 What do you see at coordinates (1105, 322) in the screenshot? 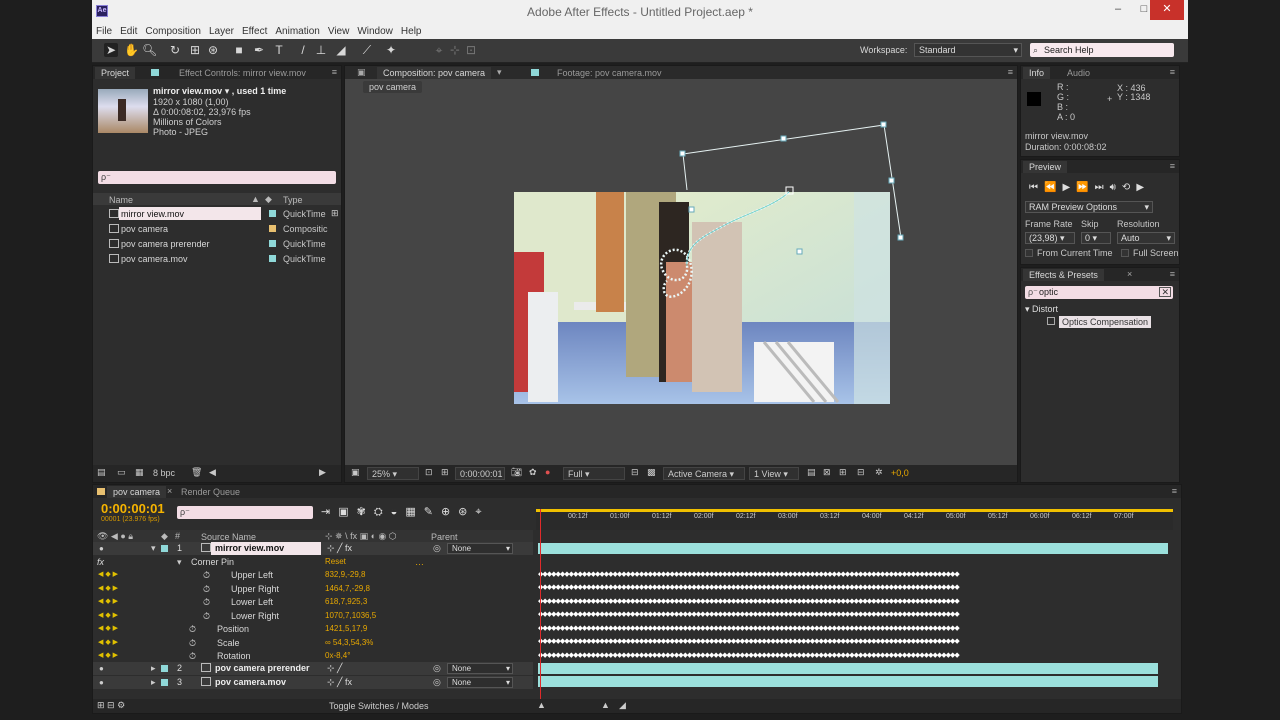
I see `effect-optics-compensation: Optics Compensation` at bounding box center [1105, 322].